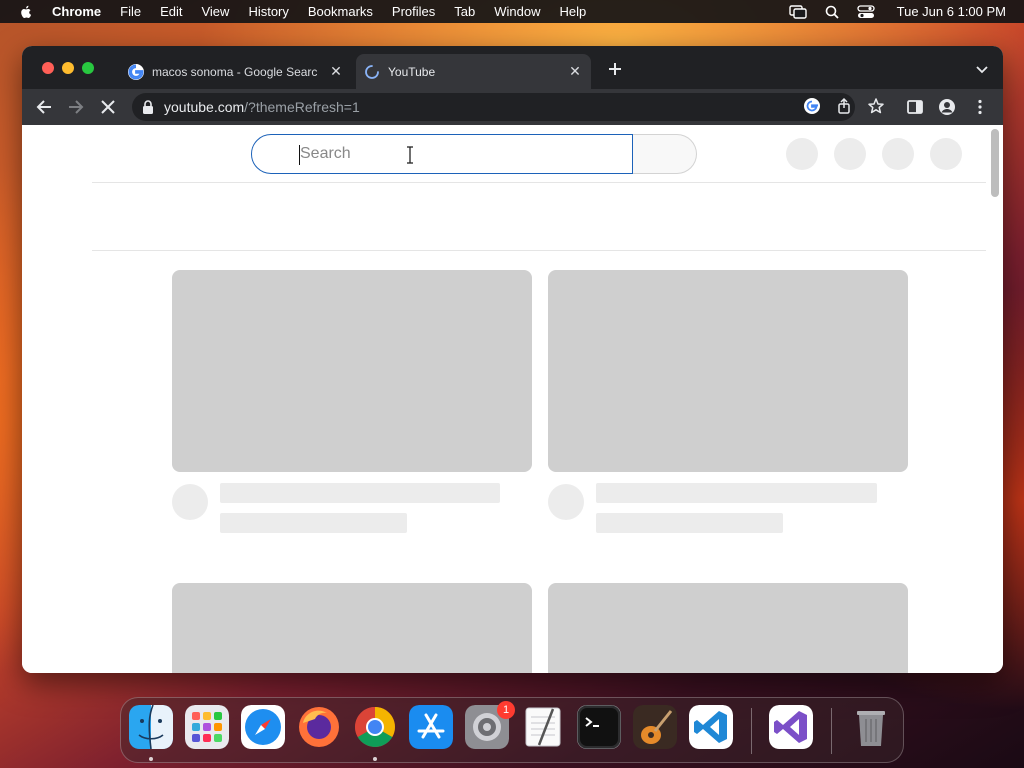 The image size is (1024, 768). I want to click on vscode-icon, so click(711, 727).